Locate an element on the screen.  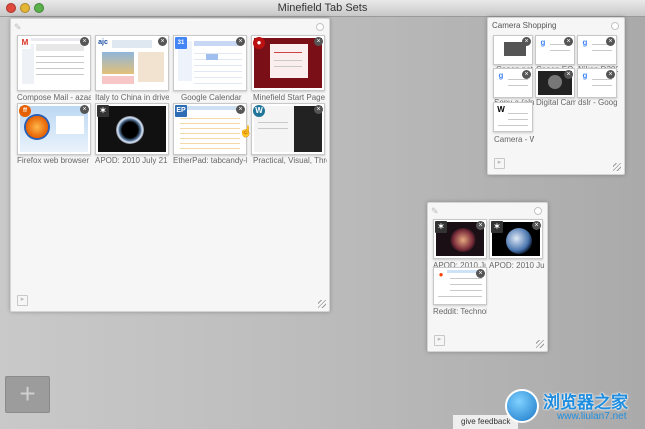
gmail-icon: M is located at coordinates (25, 43).